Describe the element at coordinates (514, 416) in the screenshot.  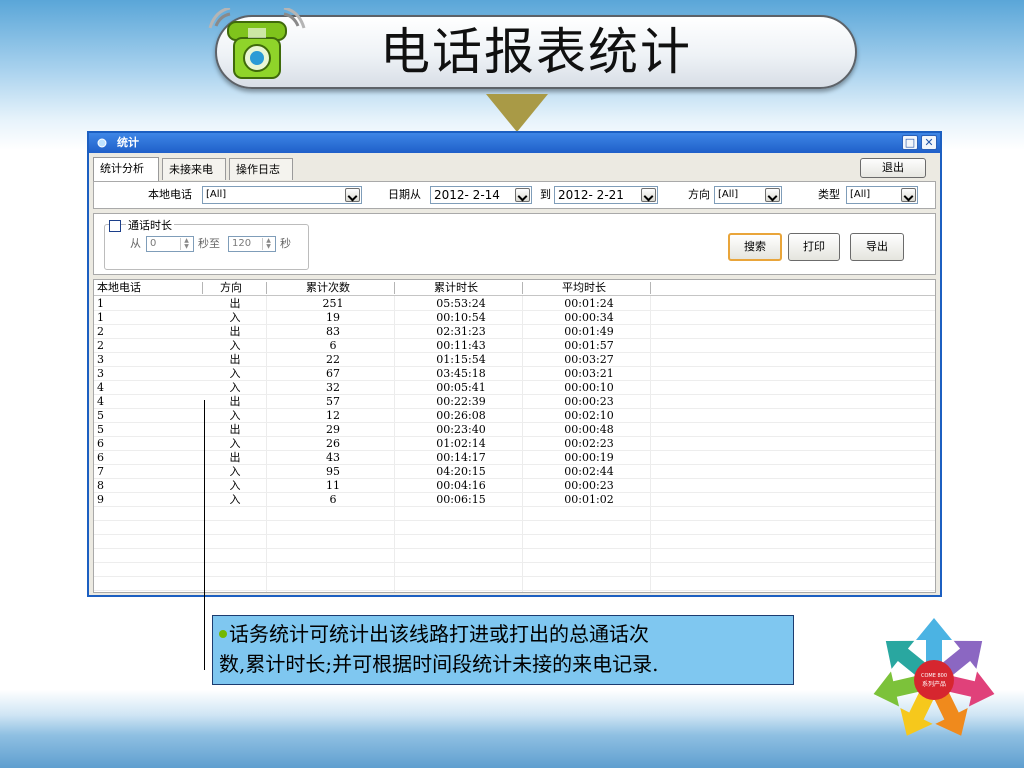
I see `table-row: 5 入 12 00:26:08 00:02:10` at that location.